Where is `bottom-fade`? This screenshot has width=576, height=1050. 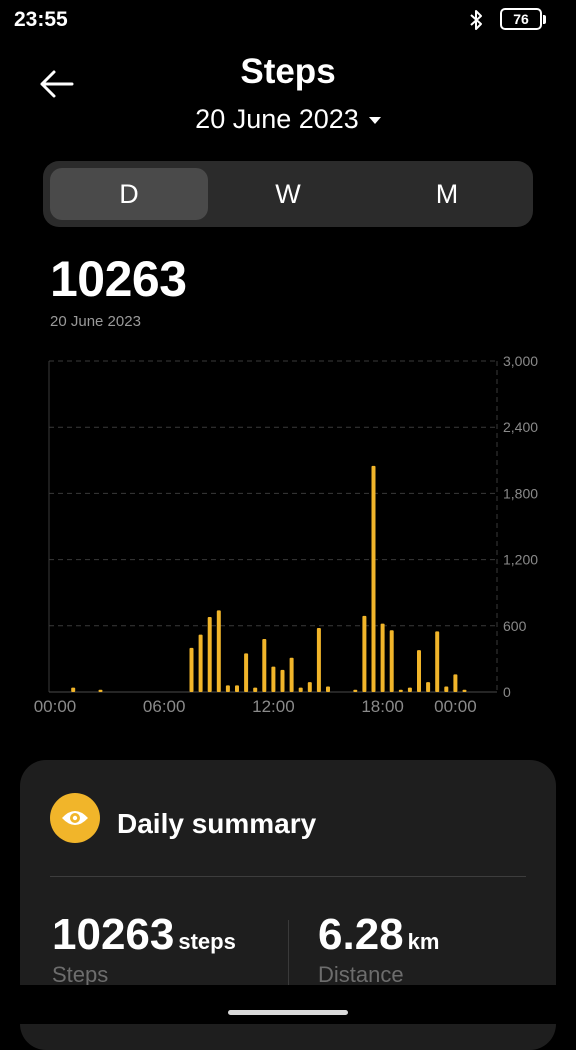
bottom-fade is located at coordinates (288, 1004).